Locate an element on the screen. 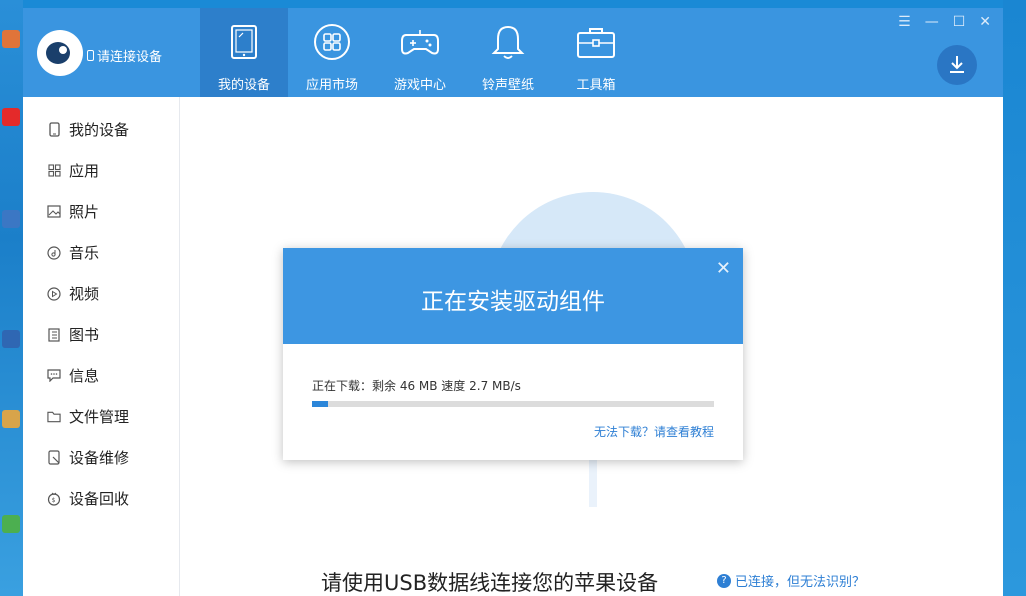  book-icon is located at coordinates (54, 335).